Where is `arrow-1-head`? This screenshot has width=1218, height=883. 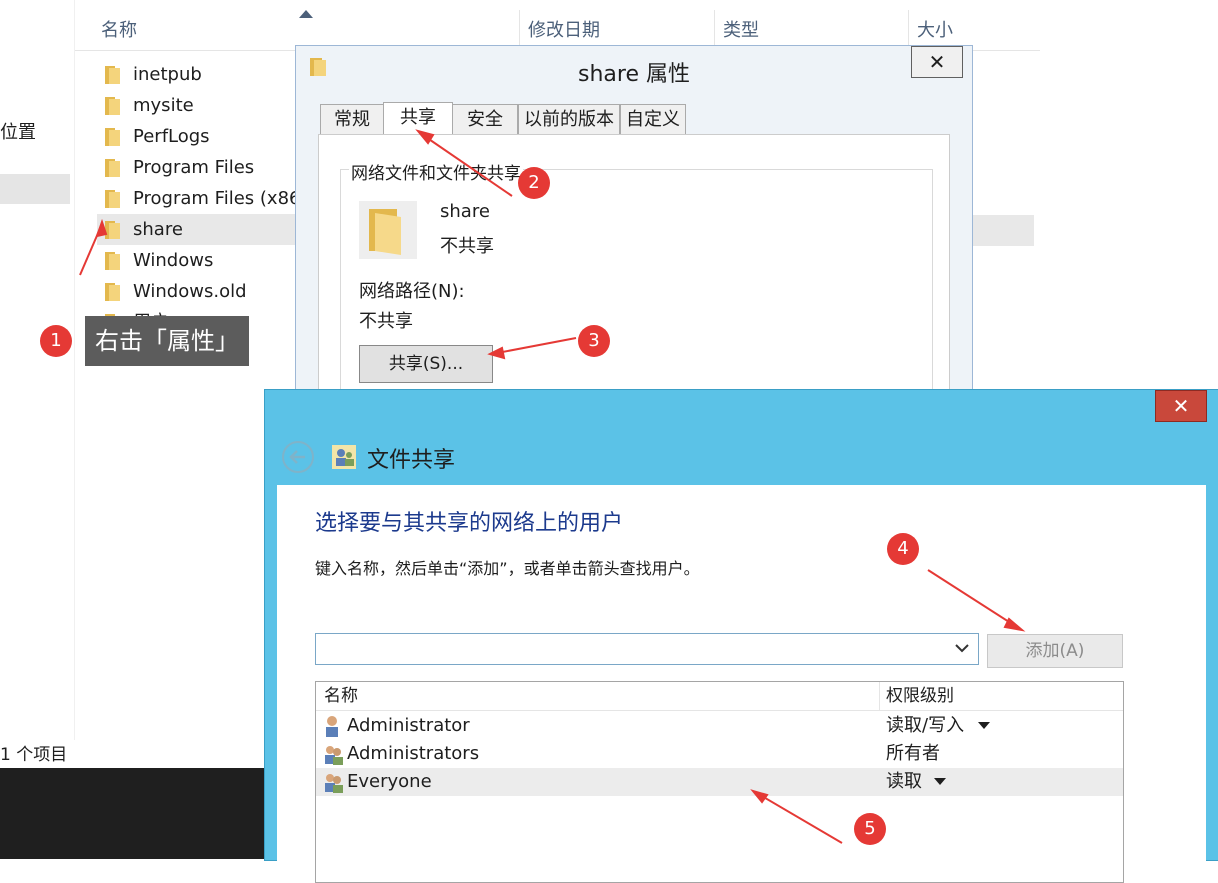
arrow-1-head is located at coordinates (101, 228).